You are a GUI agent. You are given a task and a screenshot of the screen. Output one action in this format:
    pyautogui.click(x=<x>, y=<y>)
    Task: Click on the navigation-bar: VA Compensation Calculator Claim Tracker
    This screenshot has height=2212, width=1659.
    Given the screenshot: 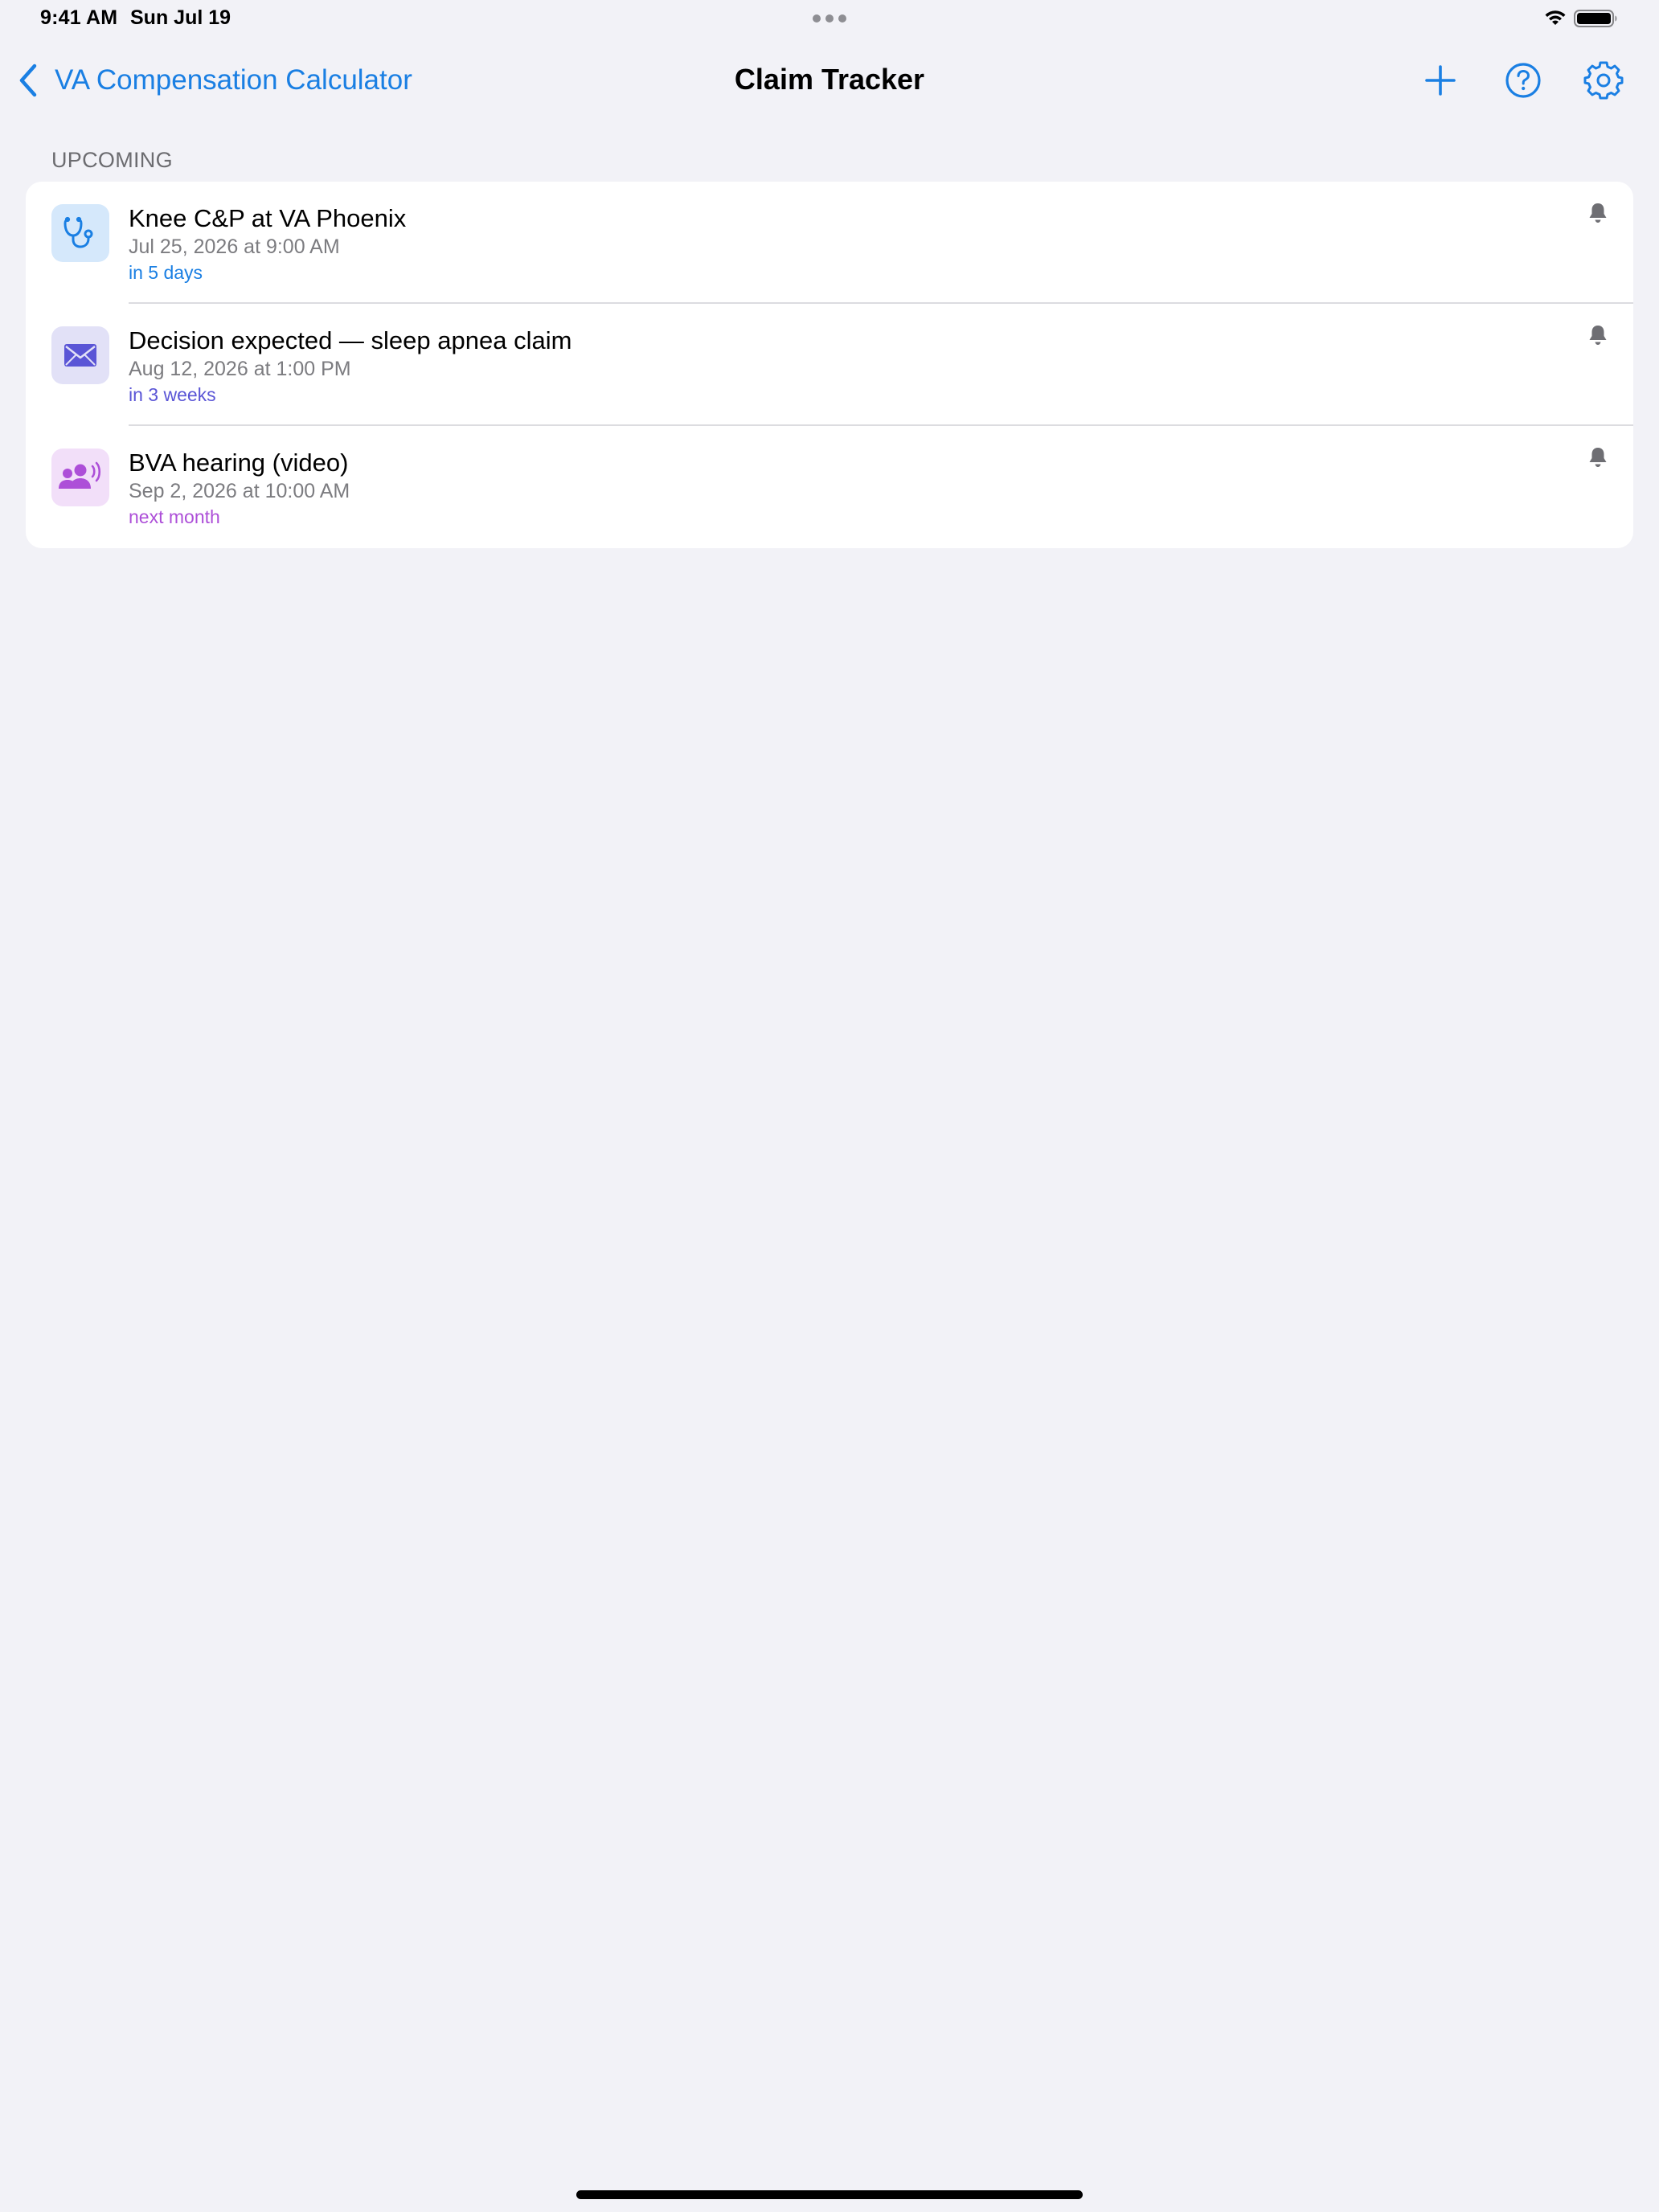 What is the action you would take?
    pyautogui.click(x=829, y=79)
    